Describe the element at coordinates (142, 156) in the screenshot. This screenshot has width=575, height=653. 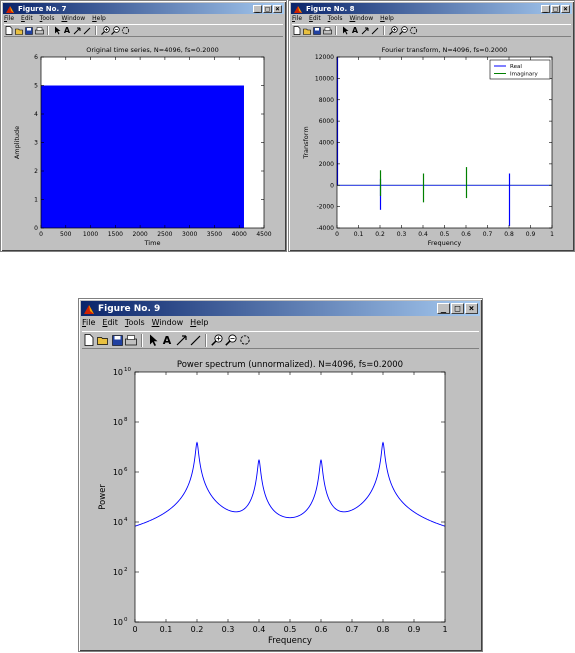
I see `signal-area` at that location.